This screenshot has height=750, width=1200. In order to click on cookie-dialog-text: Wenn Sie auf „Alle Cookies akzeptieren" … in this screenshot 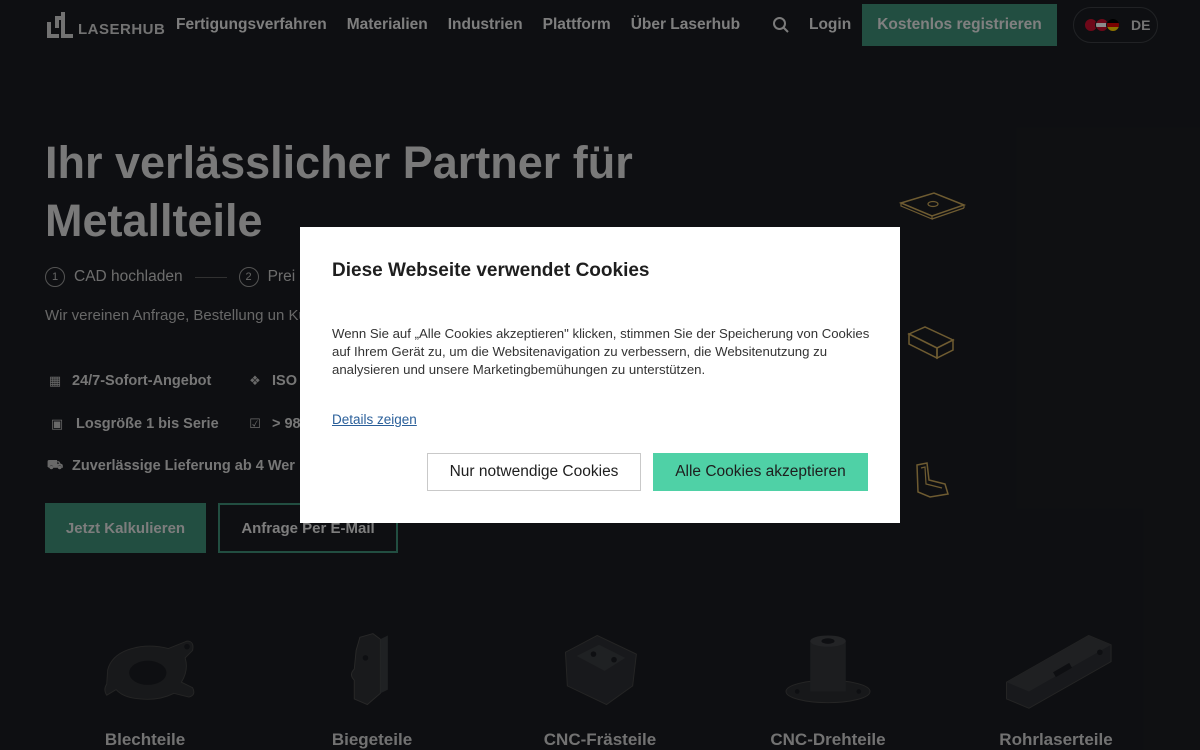, I will do `click(601, 351)`.